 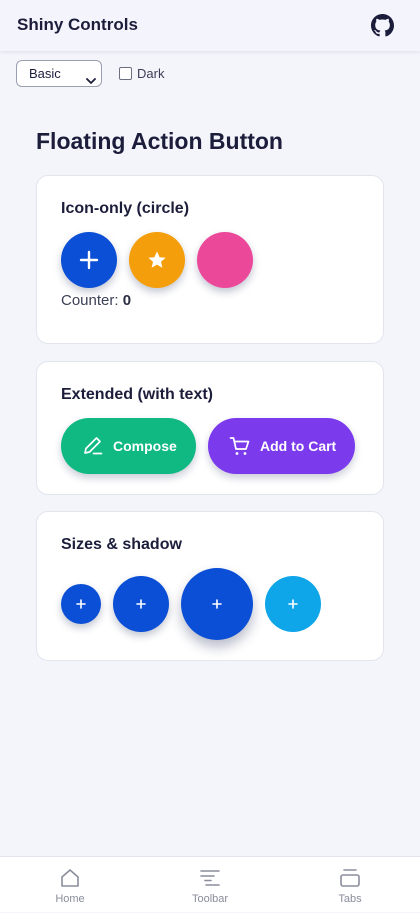 I want to click on star-icon, so click(x=157, y=259).